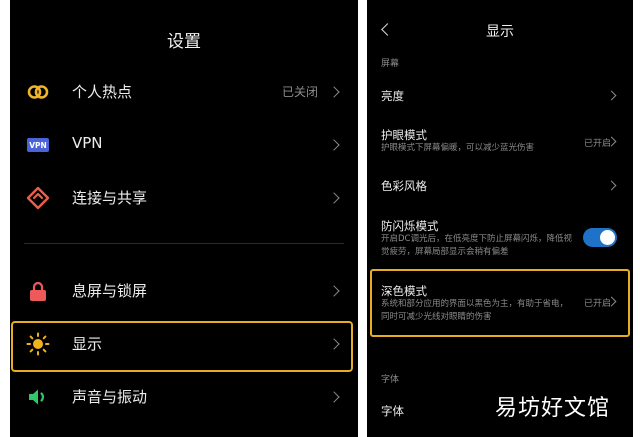  I want to click on settings-item-label: 护眼模式, so click(404, 135).